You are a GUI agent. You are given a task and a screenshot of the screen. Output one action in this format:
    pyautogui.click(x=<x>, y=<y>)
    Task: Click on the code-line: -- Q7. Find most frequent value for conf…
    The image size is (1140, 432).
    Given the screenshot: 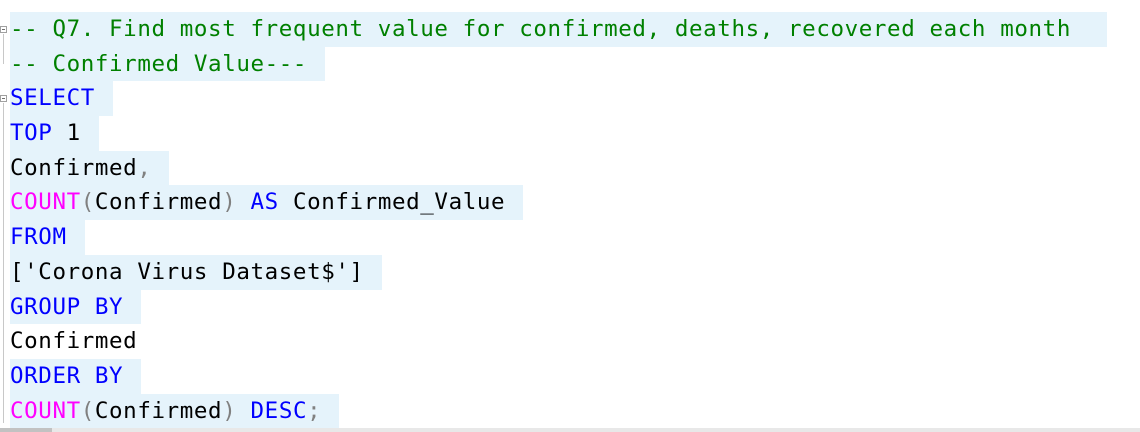 What is the action you would take?
    pyautogui.click(x=575, y=29)
    